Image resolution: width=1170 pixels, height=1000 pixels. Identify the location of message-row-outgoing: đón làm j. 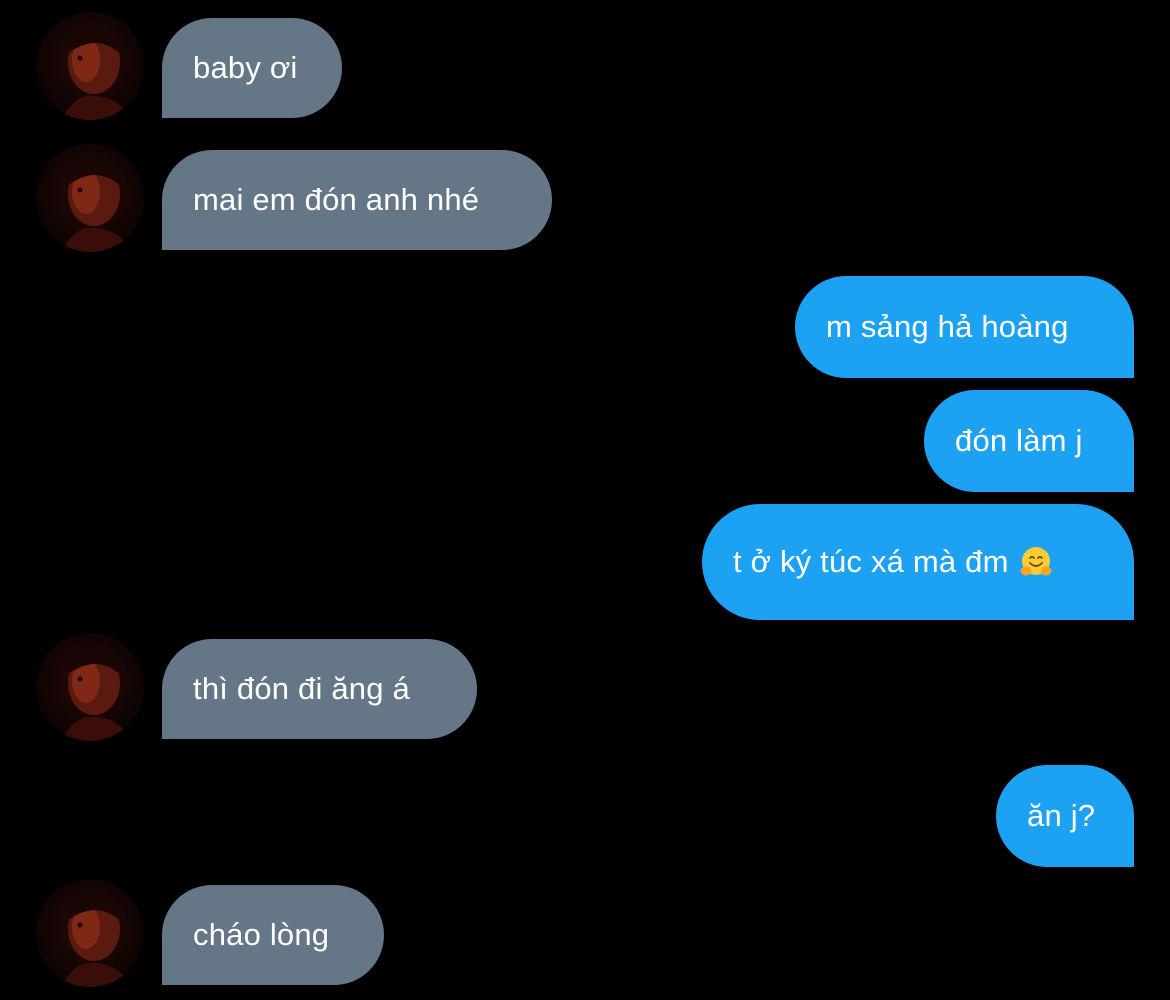
(585, 441).